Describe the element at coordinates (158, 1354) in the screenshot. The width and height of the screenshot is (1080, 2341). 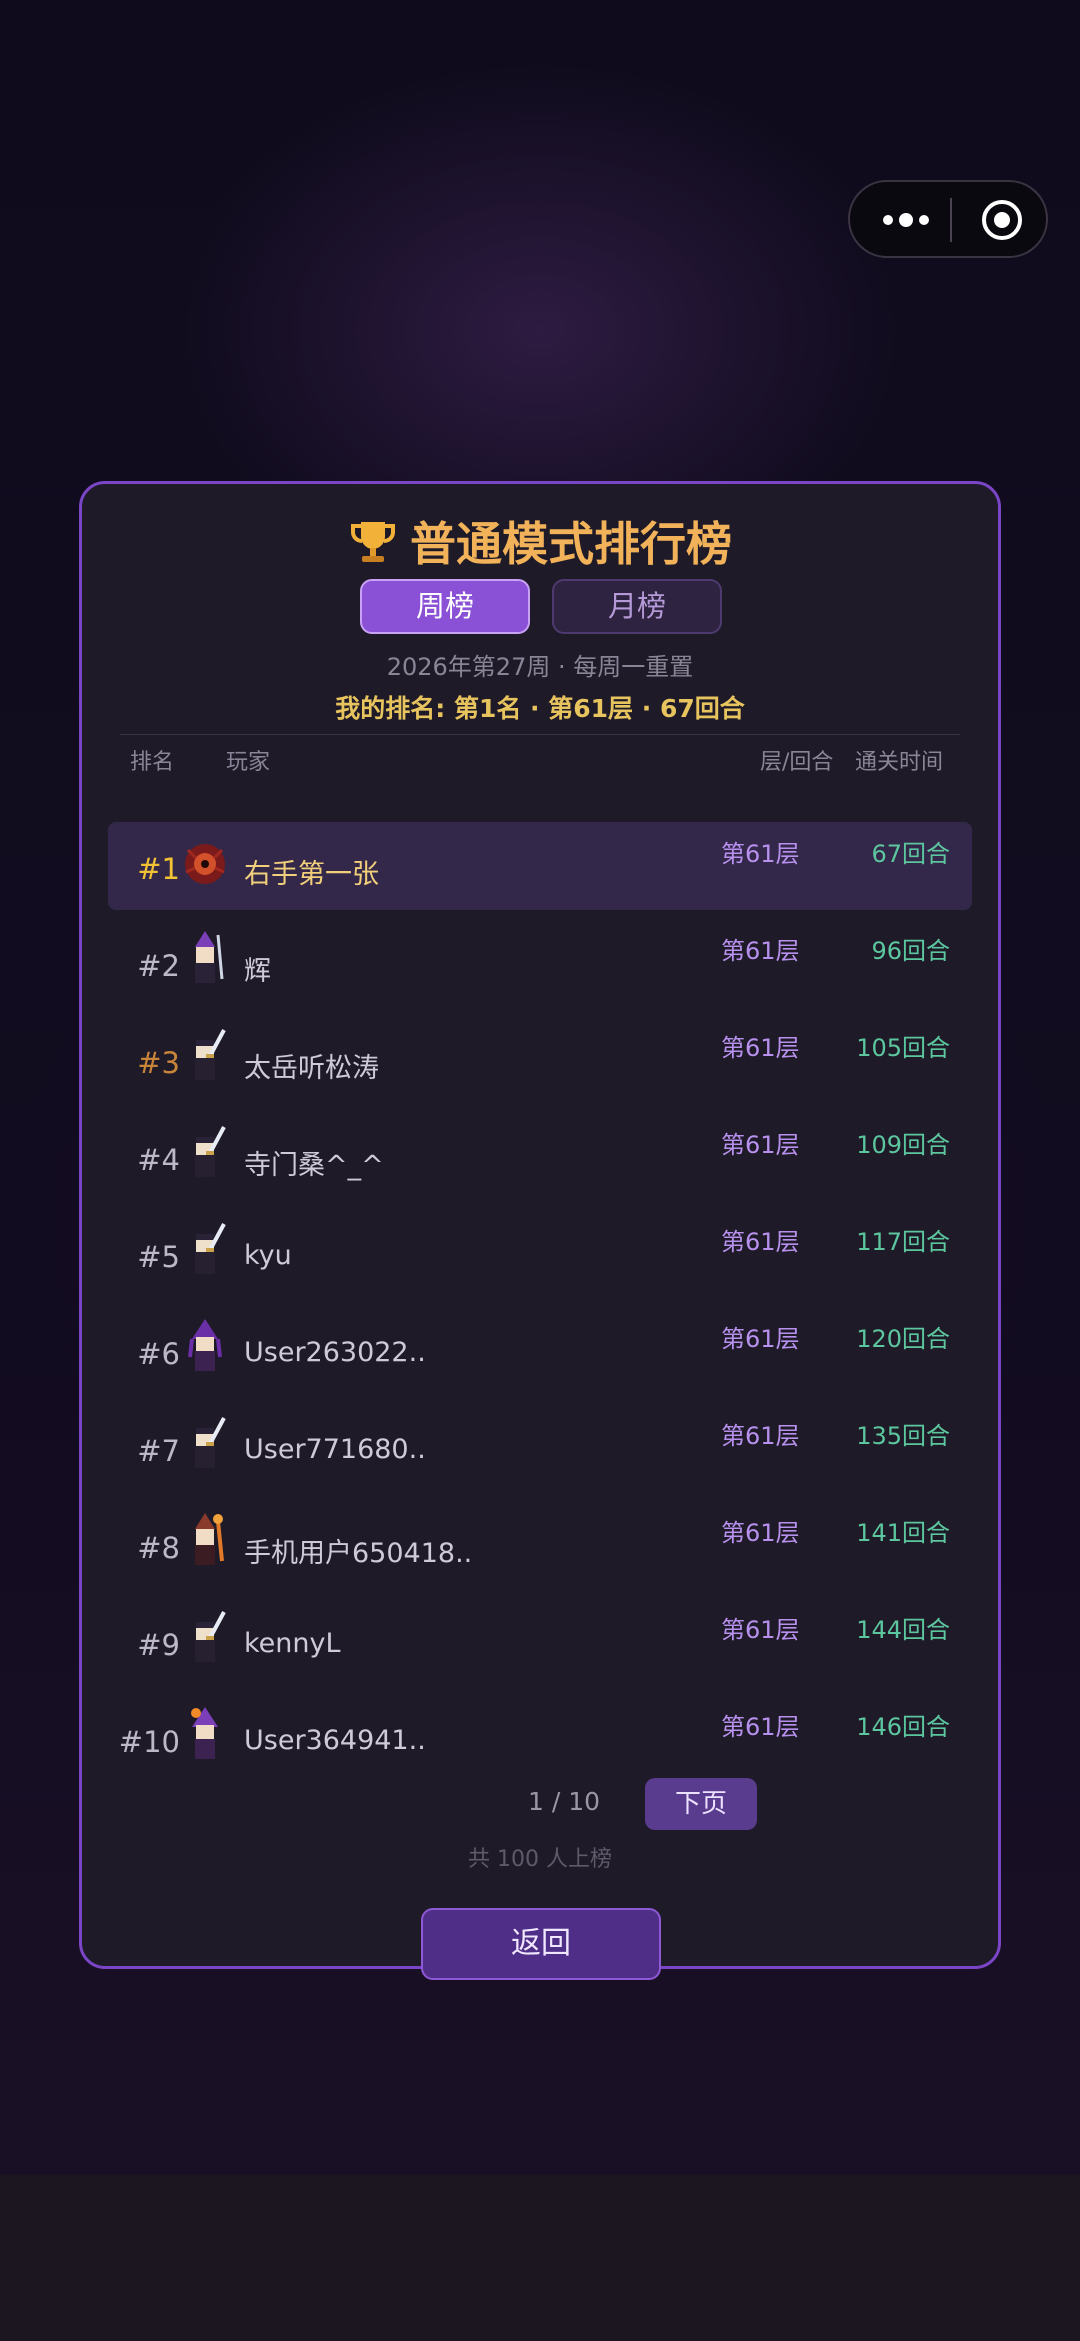
I see `row-rank: #6` at that location.